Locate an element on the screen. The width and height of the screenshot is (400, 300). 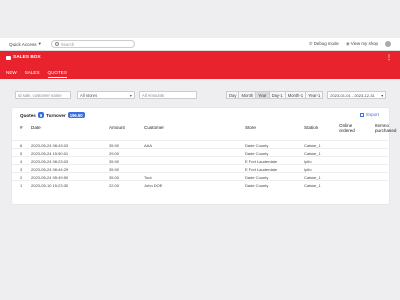
cell-customer: John DOE is located at coordinates (153, 185).